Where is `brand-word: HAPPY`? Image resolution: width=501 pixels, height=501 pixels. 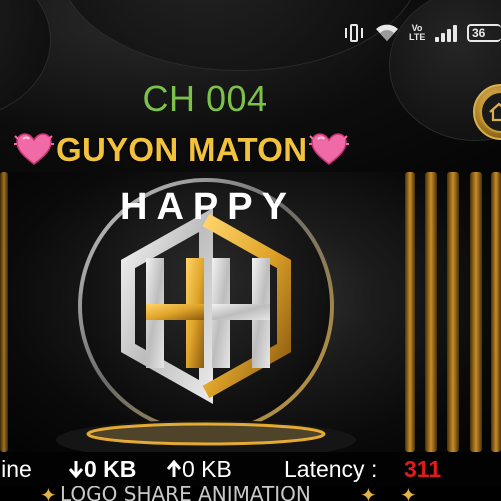
brand-word: HAPPY is located at coordinates (208, 207).